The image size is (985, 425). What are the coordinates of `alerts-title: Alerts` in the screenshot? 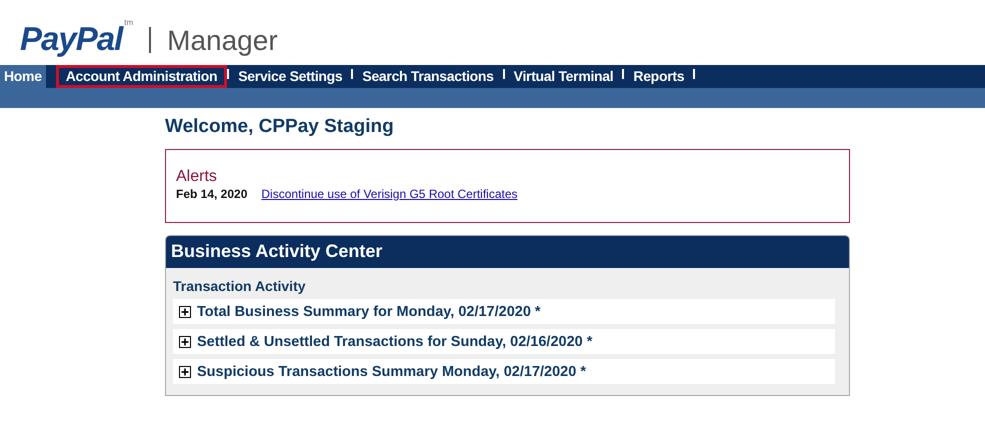 It's located at (197, 177).